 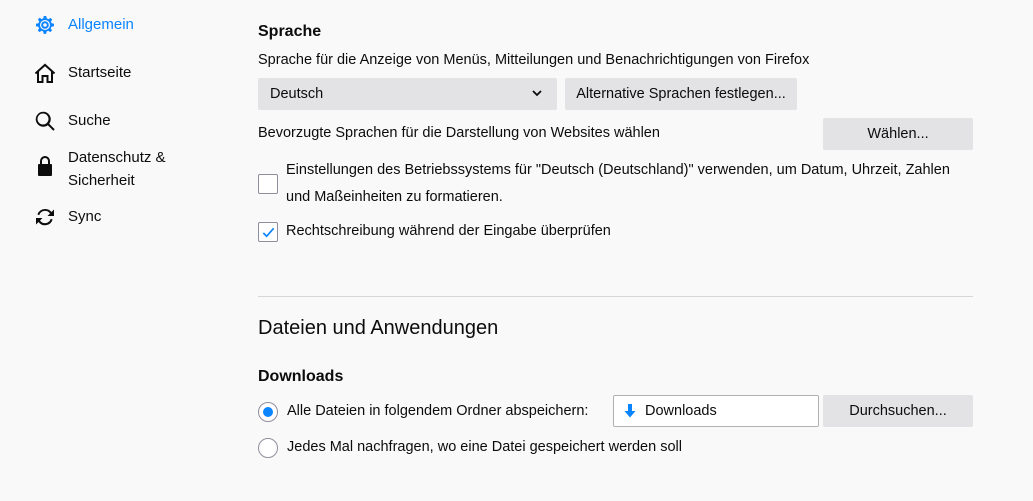 What do you see at coordinates (378, 328) in the screenshot?
I see `files-section-title: Dateien und Anwendungen` at bounding box center [378, 328].